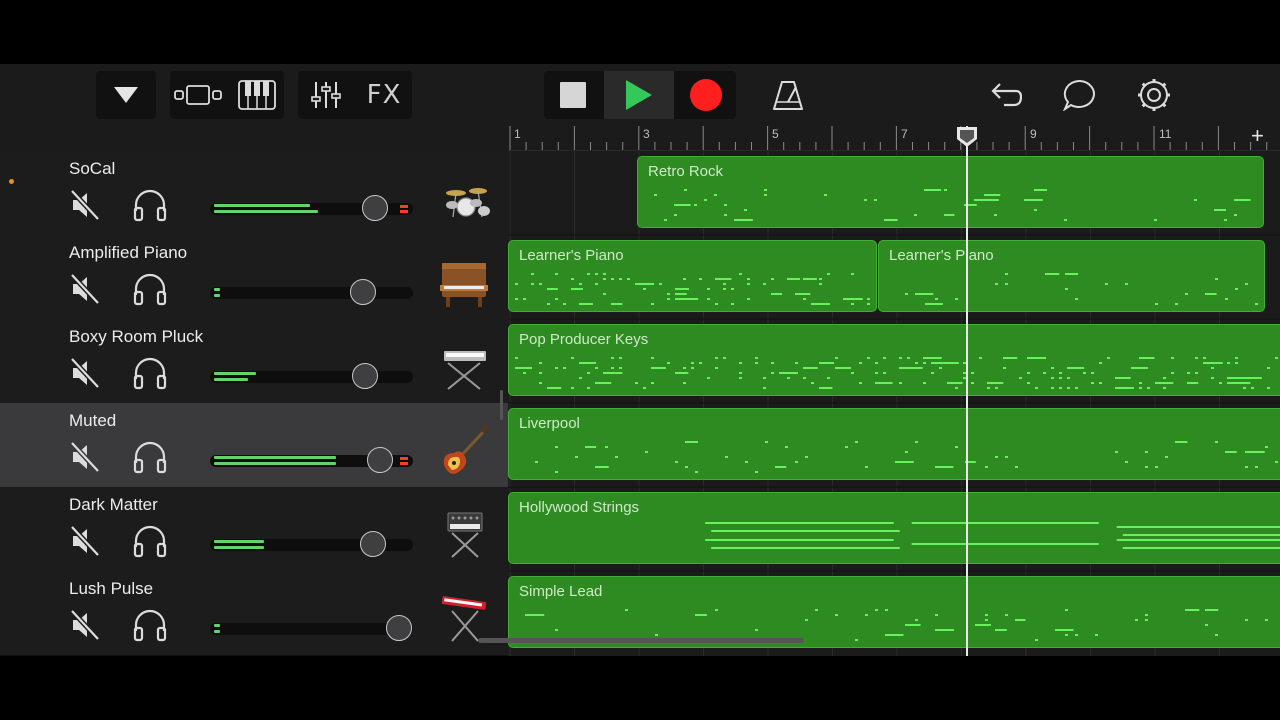 The width and height of the screenshot is (1280, 720). What do you see at coordinates (1071, 276) in the screenshot?
I see `region-learners-piano-2: Learner's Piano` at bounding box center [1071, 276].